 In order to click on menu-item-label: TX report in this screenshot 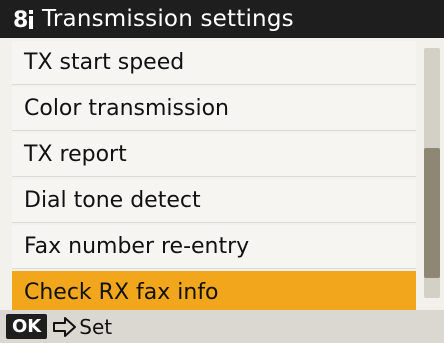, I will do `click(75, 154)`.